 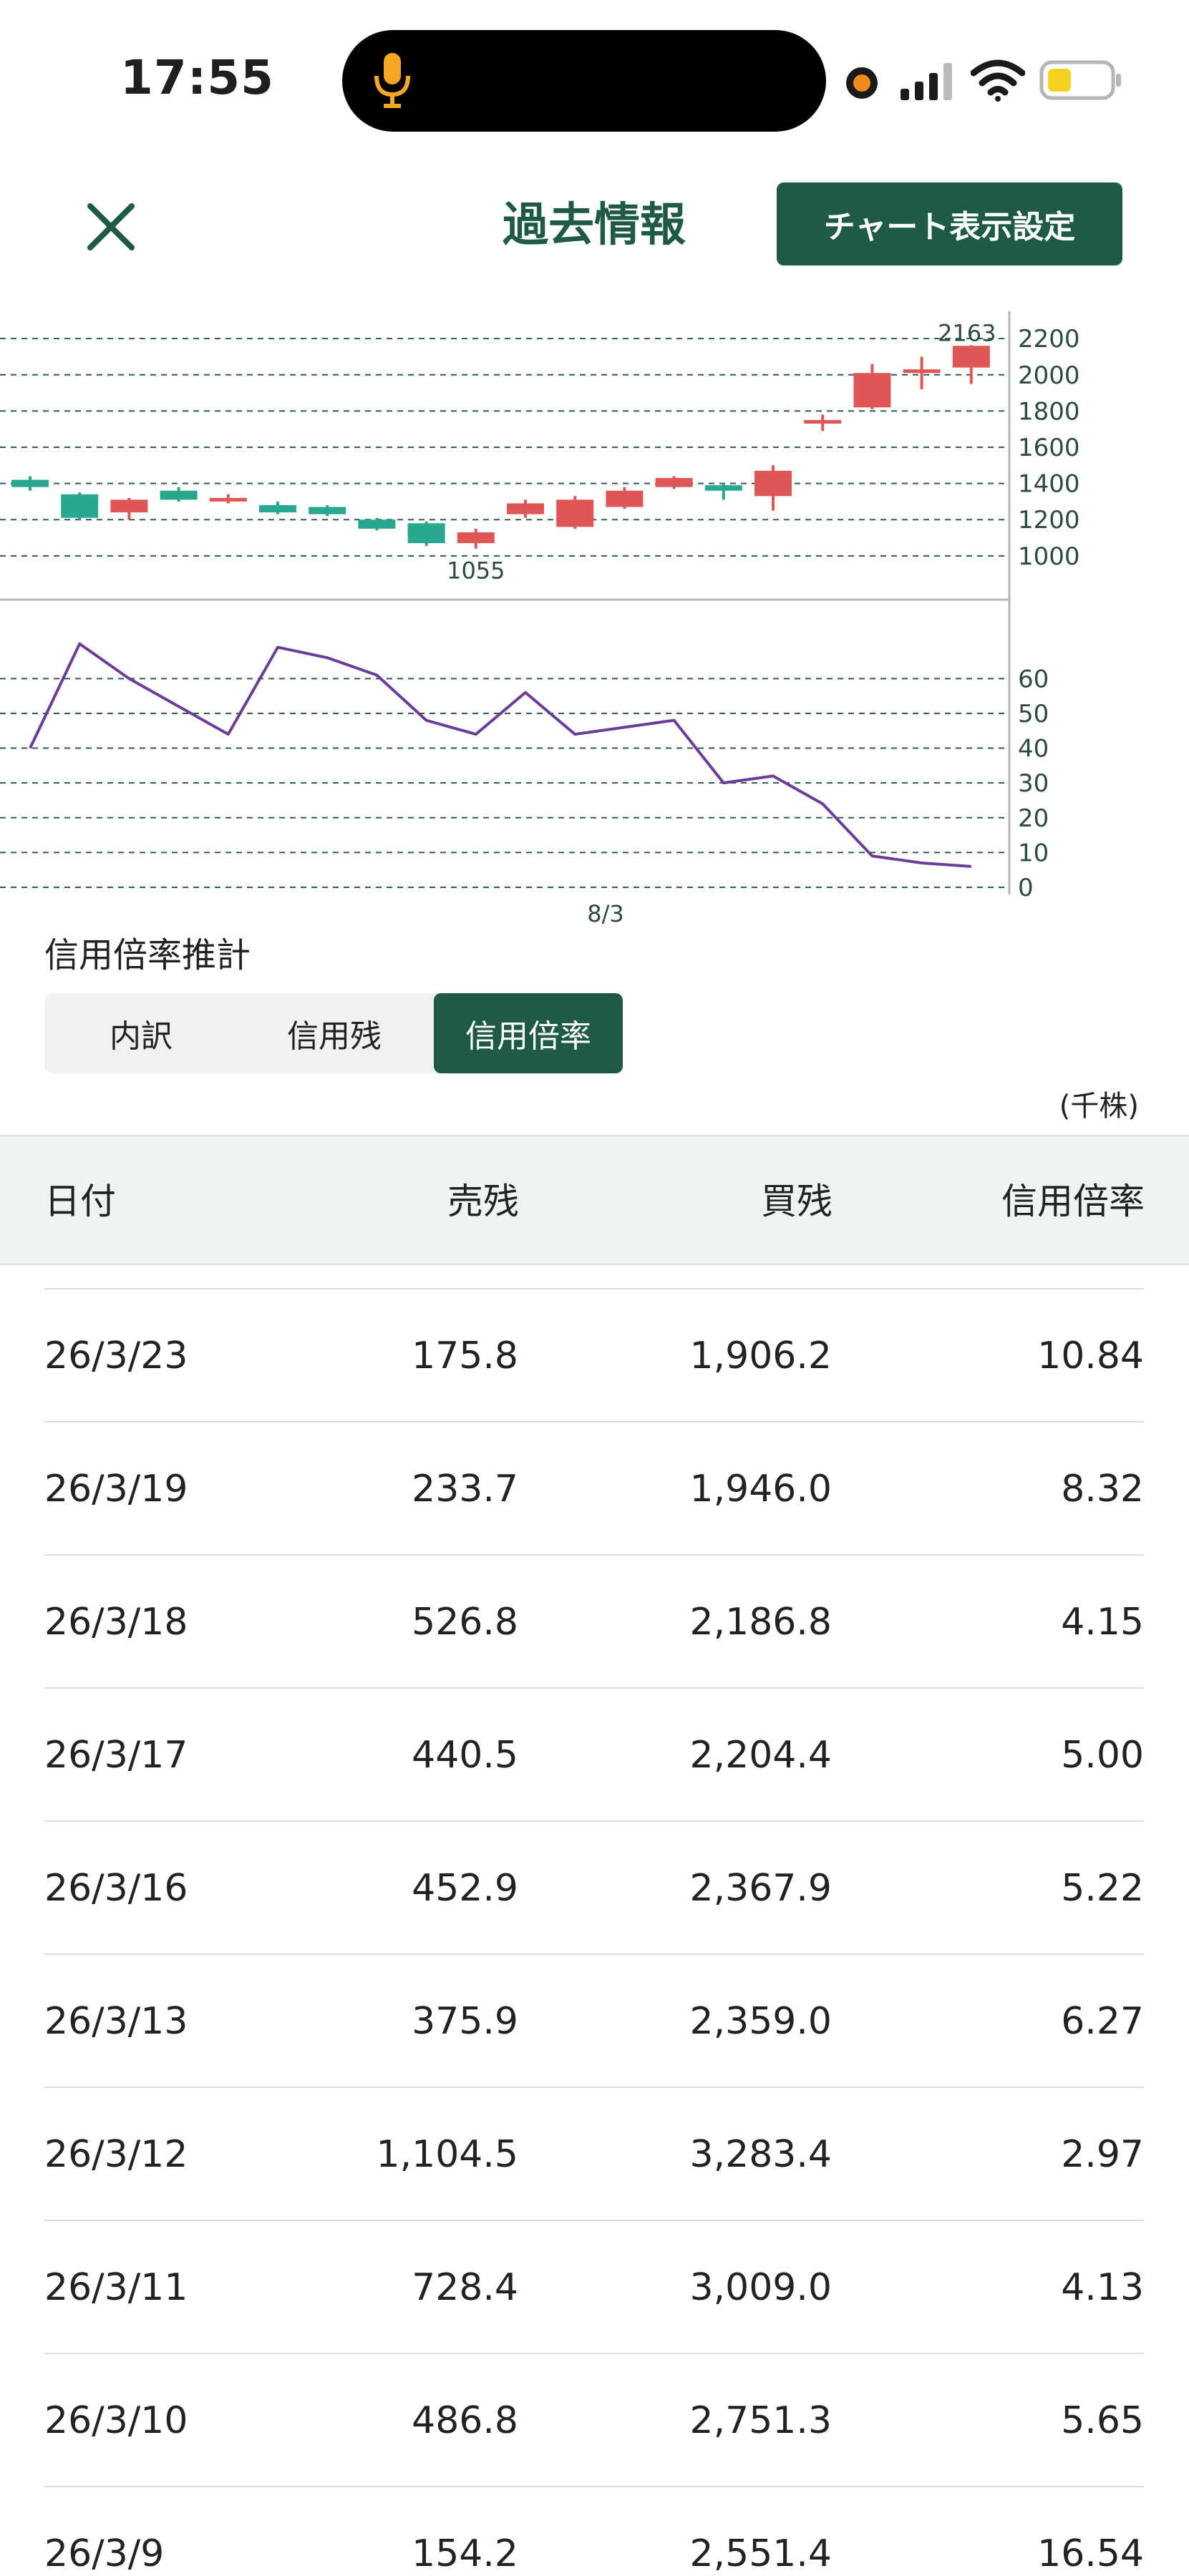 What do you see at coordinates (116, 2021) in the screenshot?
I see `cell-date: 26/3/13` at bounding box center [116, 2021].